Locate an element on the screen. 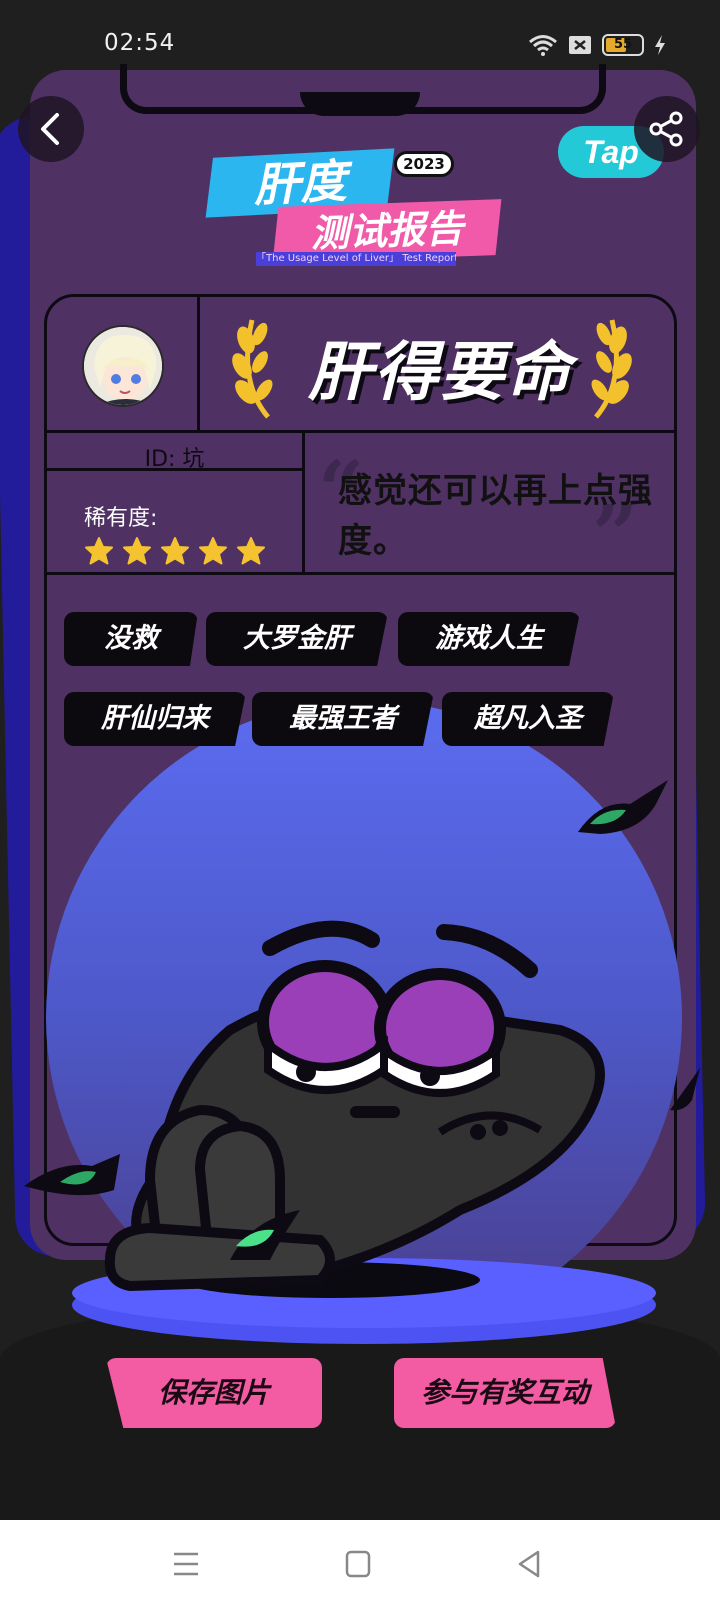 The width and height of the screenshot is (720, 1608). system-navbar is located at coordinates (360, 1564).